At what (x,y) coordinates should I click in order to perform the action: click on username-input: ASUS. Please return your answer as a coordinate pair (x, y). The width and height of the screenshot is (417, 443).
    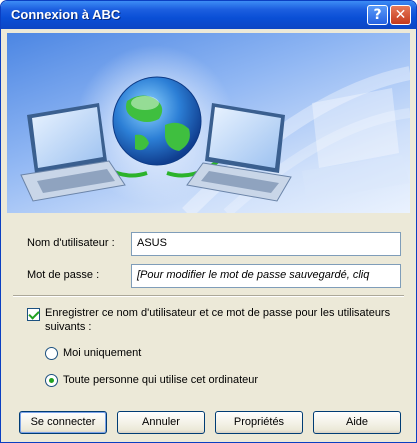
    Looking at the image, I should click on (266, 244).